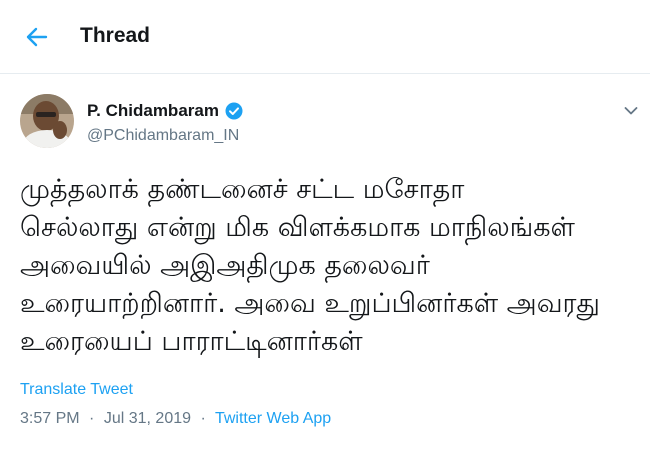  Describe the element at coordinates (163, 136) in the screenshot. I see `author-handle: @PChidambaram_IN` at that location.